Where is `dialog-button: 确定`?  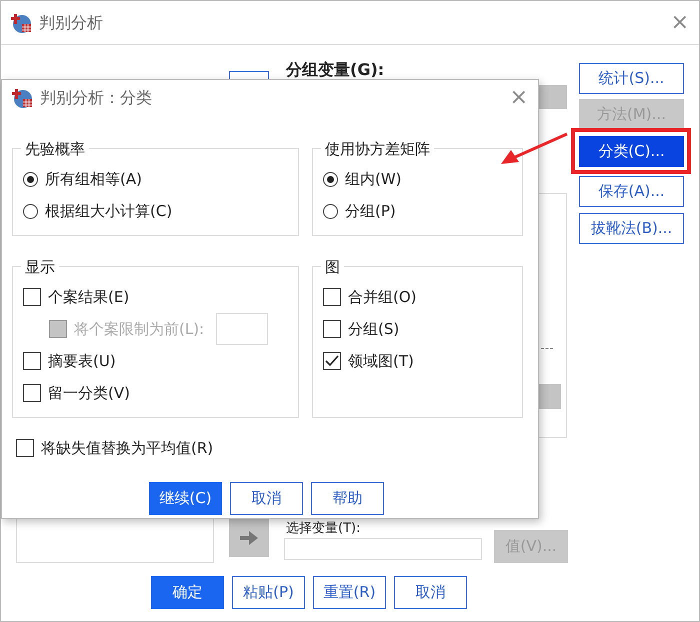
dialog-button: 确定 is located at coordinates (187, 592).